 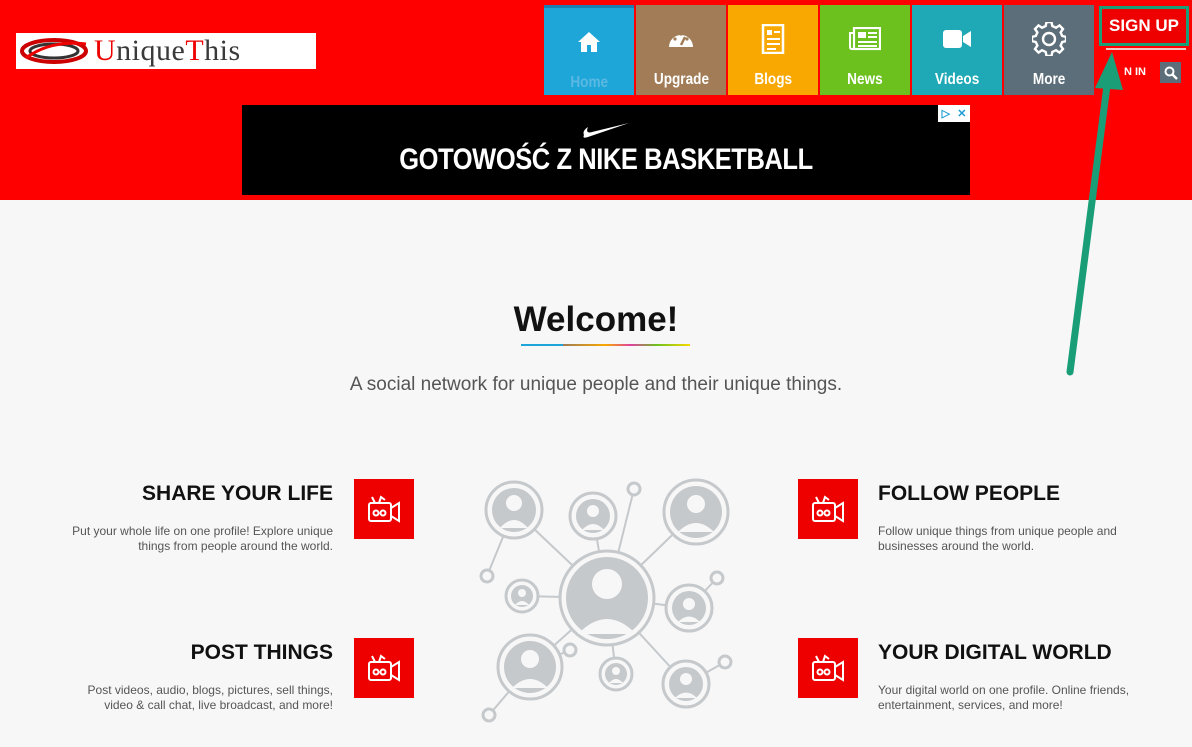 I want to click on nav-videos: Videos, so click(x=957, y=50).